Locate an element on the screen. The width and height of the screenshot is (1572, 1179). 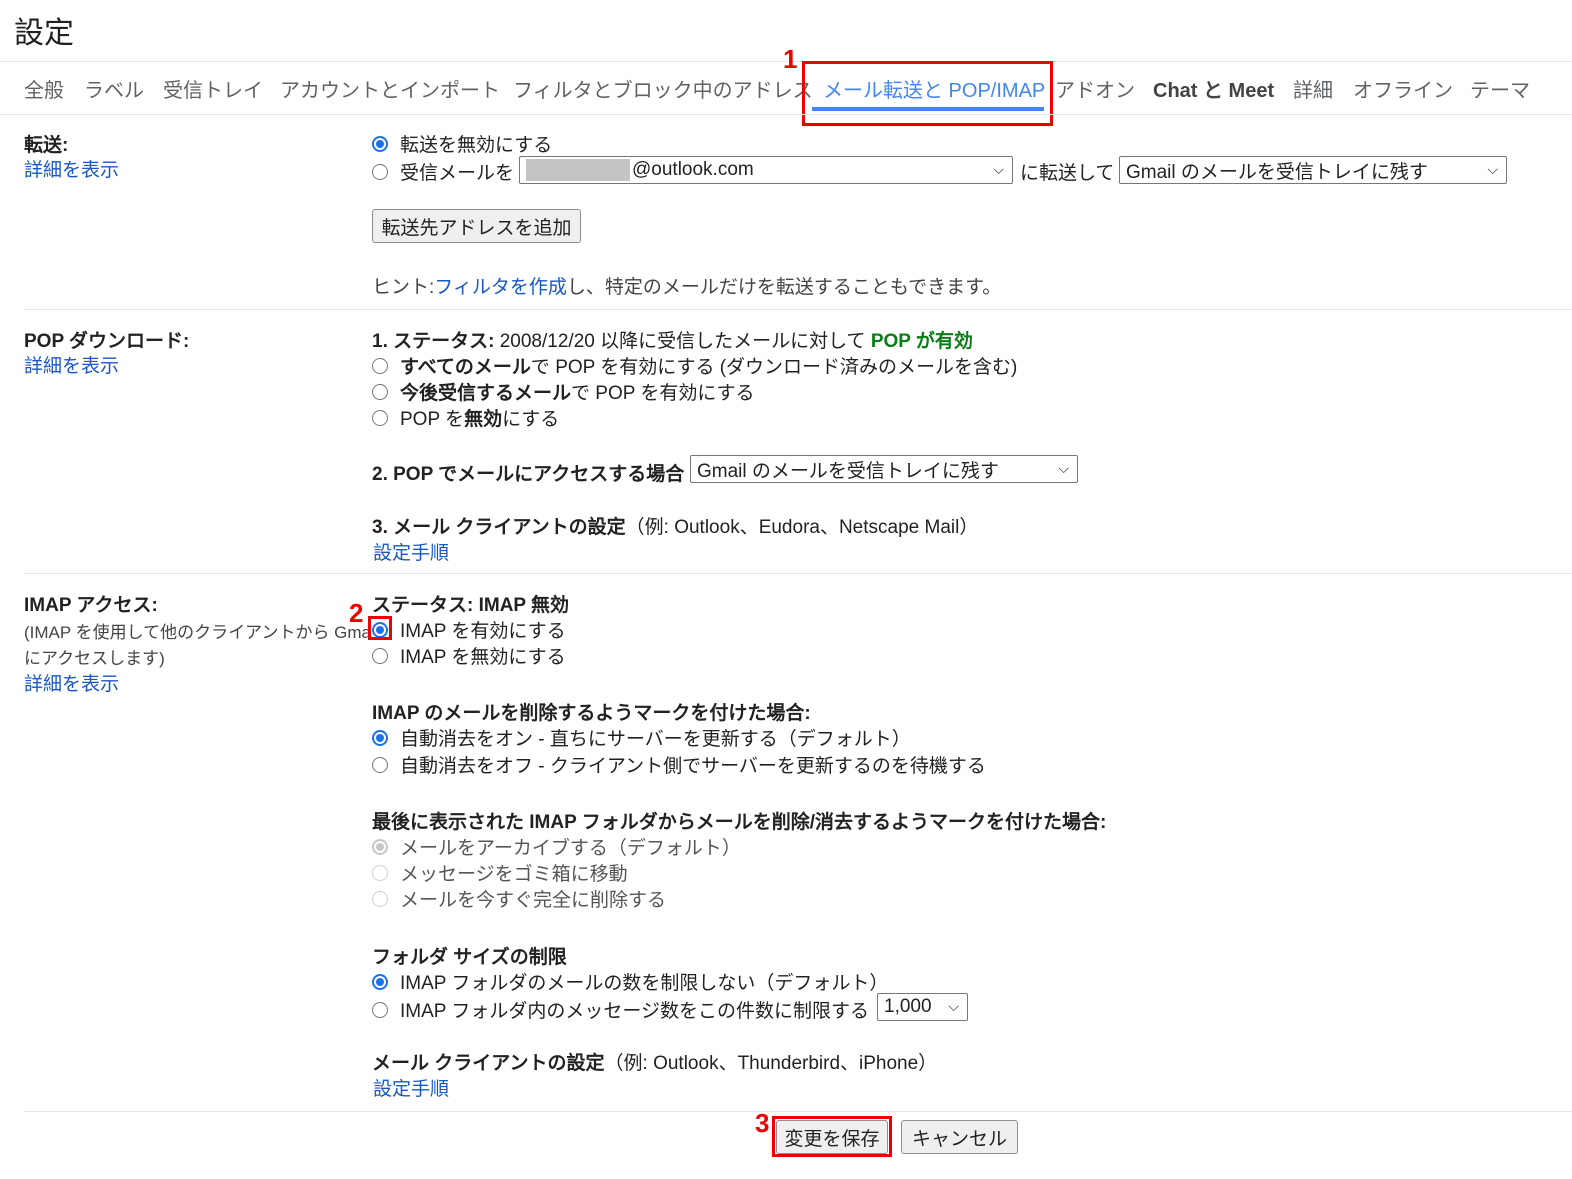
imap-folder-limit-radio is located at coordinates (380, 1009).